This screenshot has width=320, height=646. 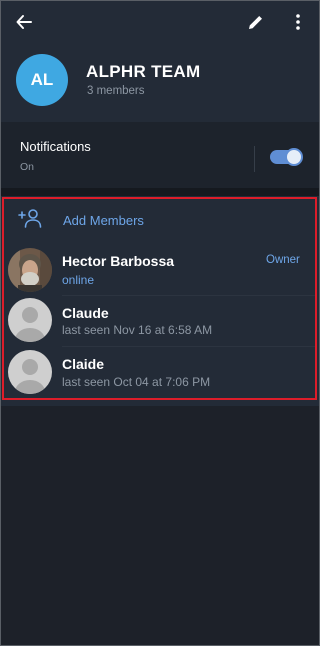 I want to click on more-vertical-icon, so click(x=298, y=22).